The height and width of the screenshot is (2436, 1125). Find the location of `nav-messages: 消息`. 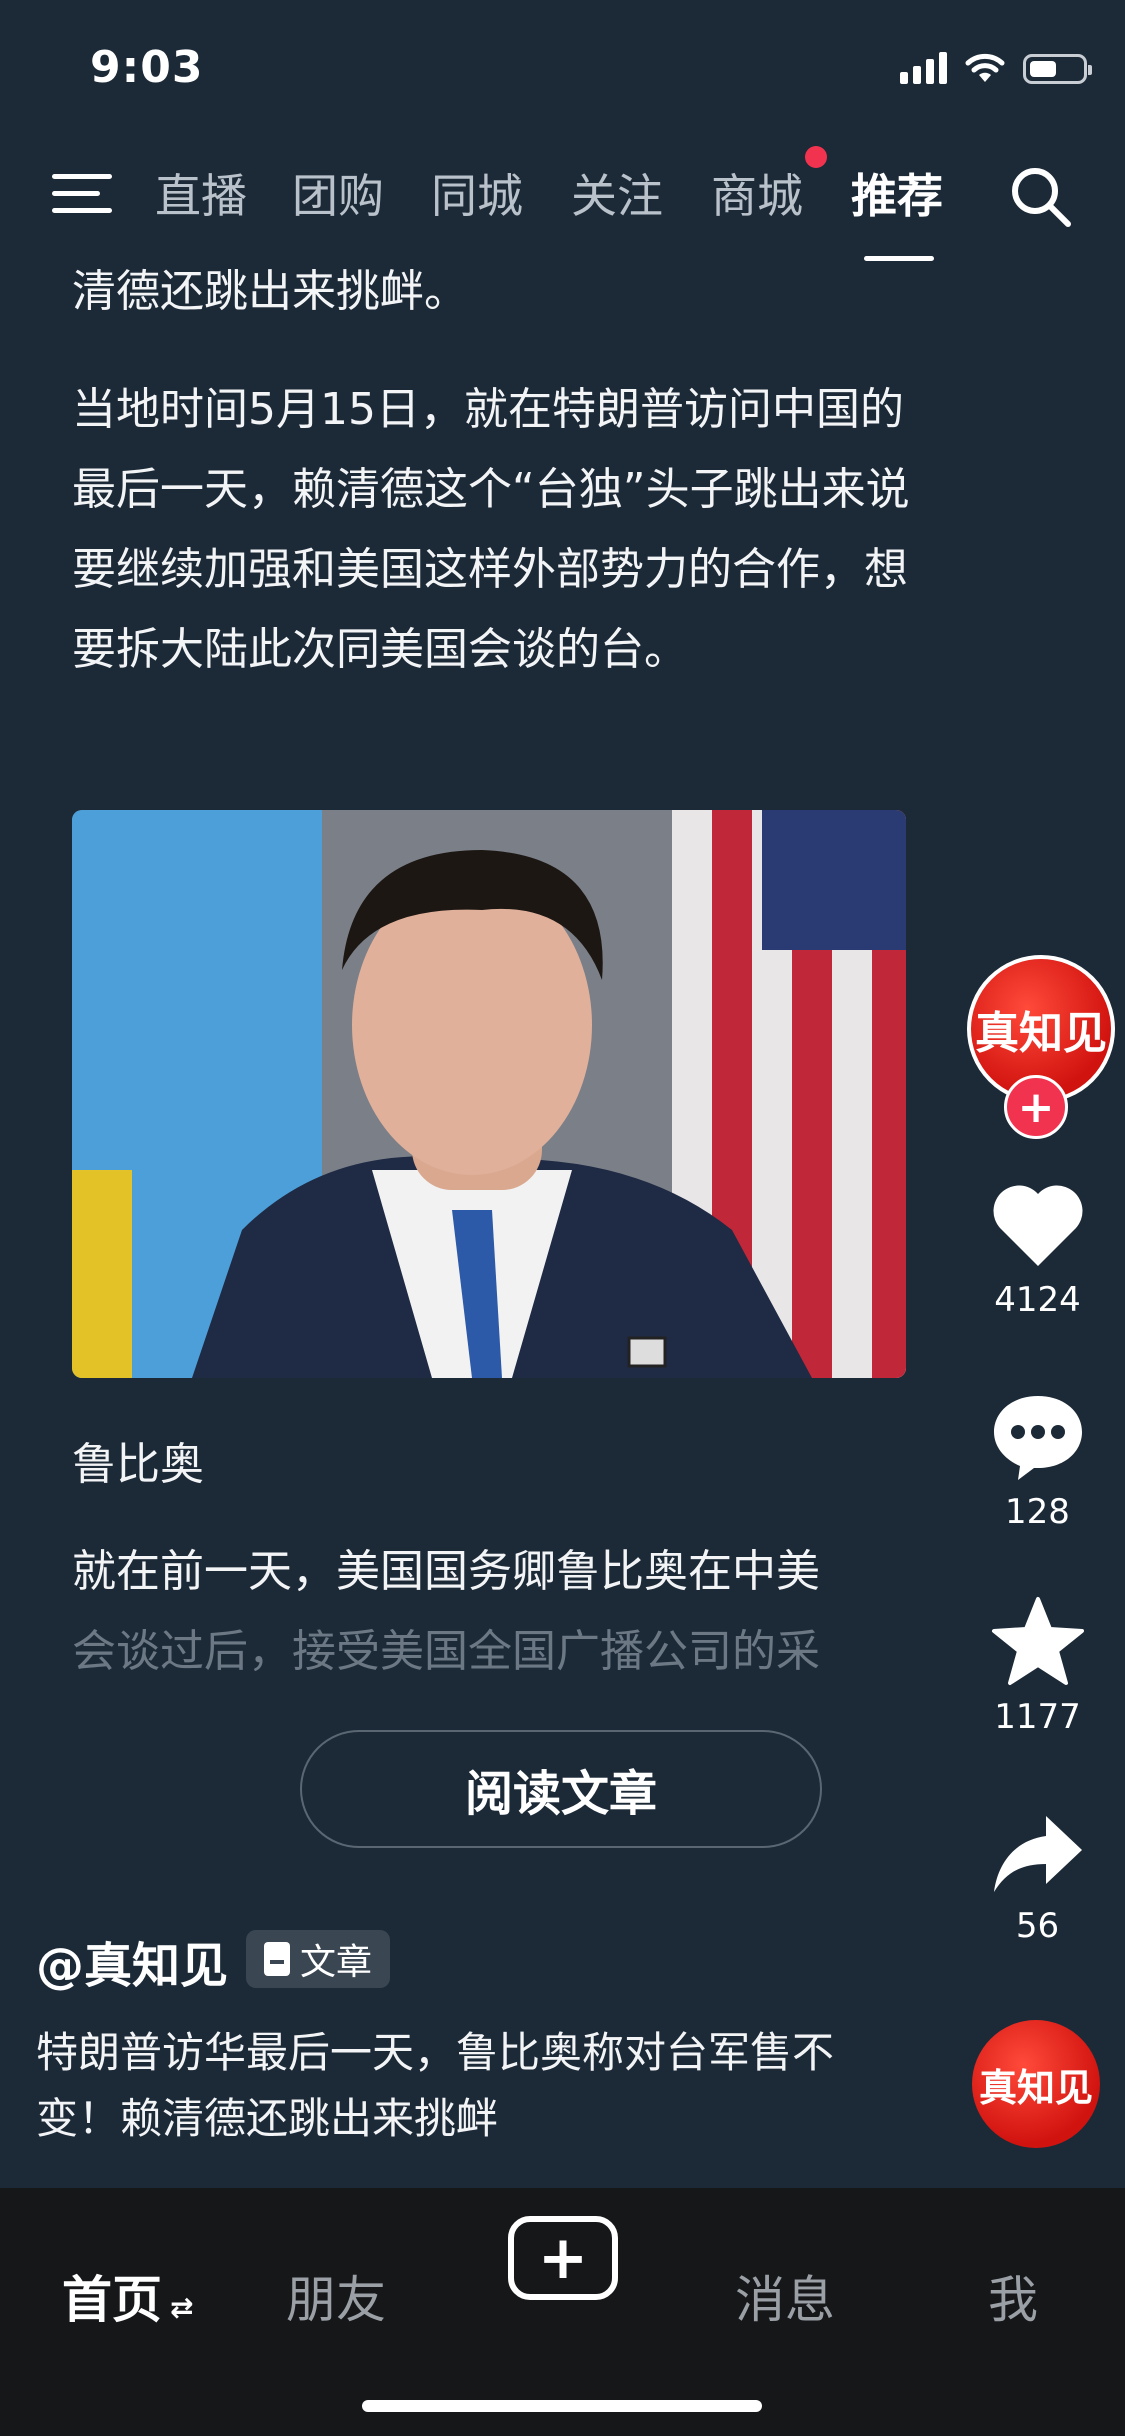

nav-messages: 消息 is located at coordinates (785, 2296).